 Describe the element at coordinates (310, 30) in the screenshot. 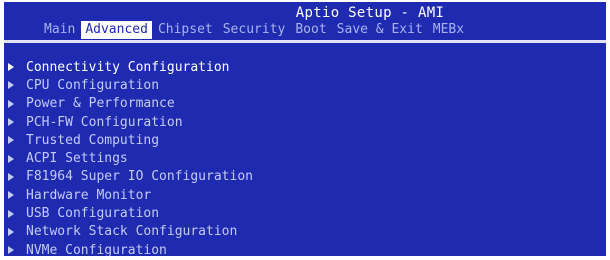

I see `tab-boot: Boot` at that location.